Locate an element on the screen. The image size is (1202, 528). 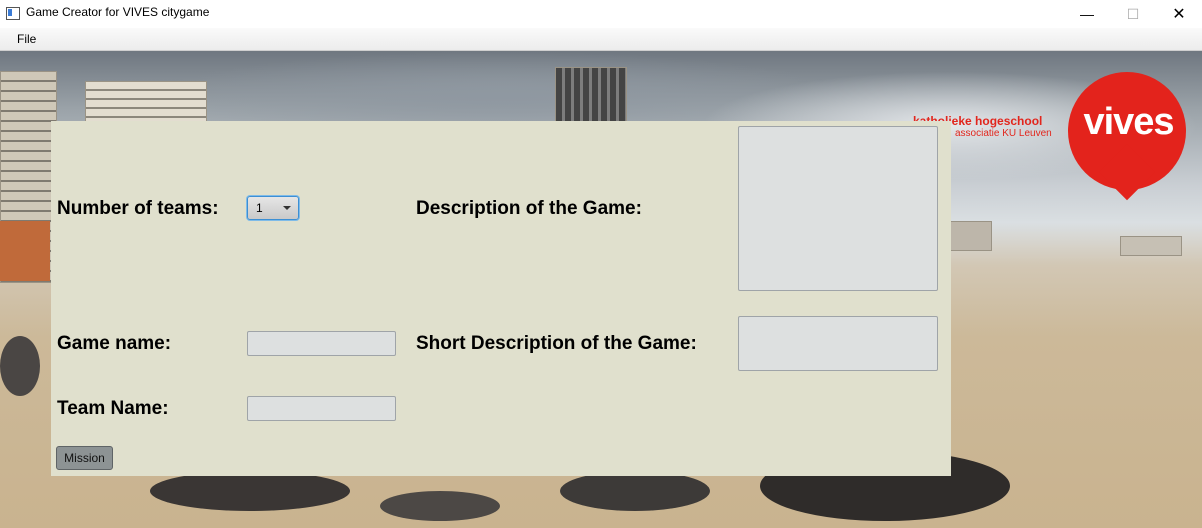
logo-word: vives is located at coordinates (1128, 122).